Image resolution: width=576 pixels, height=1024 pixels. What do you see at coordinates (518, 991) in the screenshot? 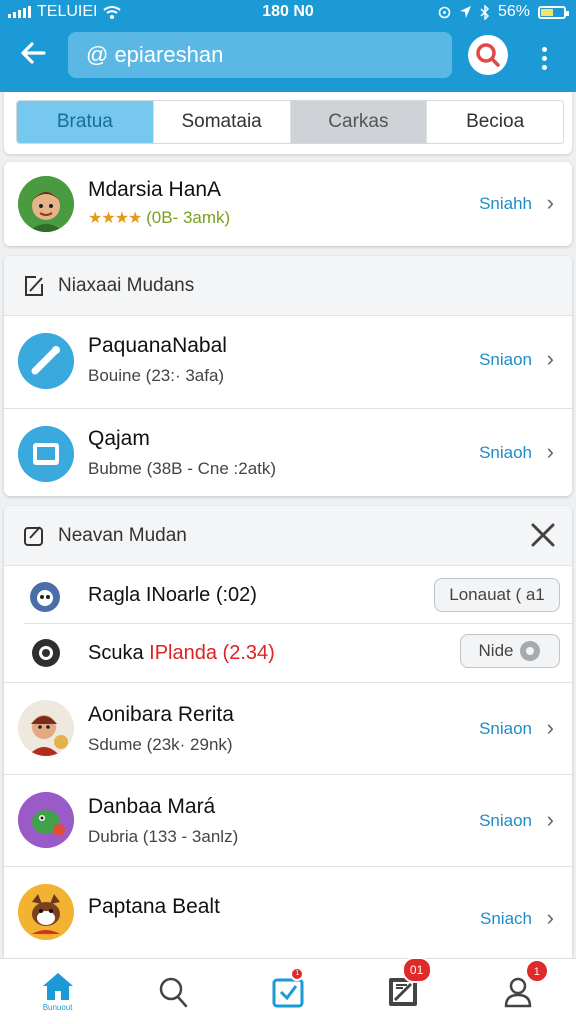
I see `tab-profile: 1` at bounding box center [518, 991].